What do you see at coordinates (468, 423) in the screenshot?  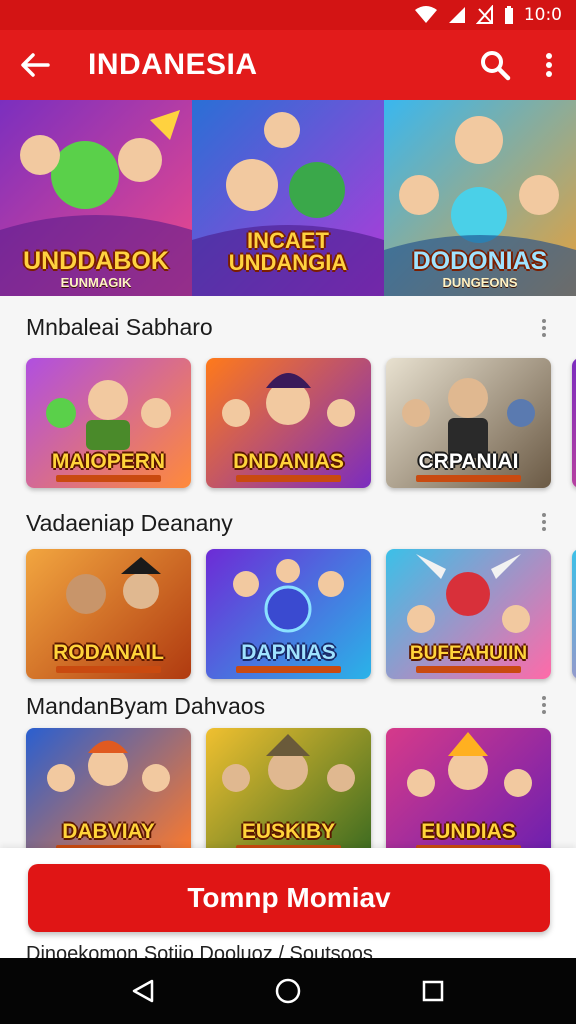 I see `game-card: CRPANIAI` at bounding box center [468, 423].